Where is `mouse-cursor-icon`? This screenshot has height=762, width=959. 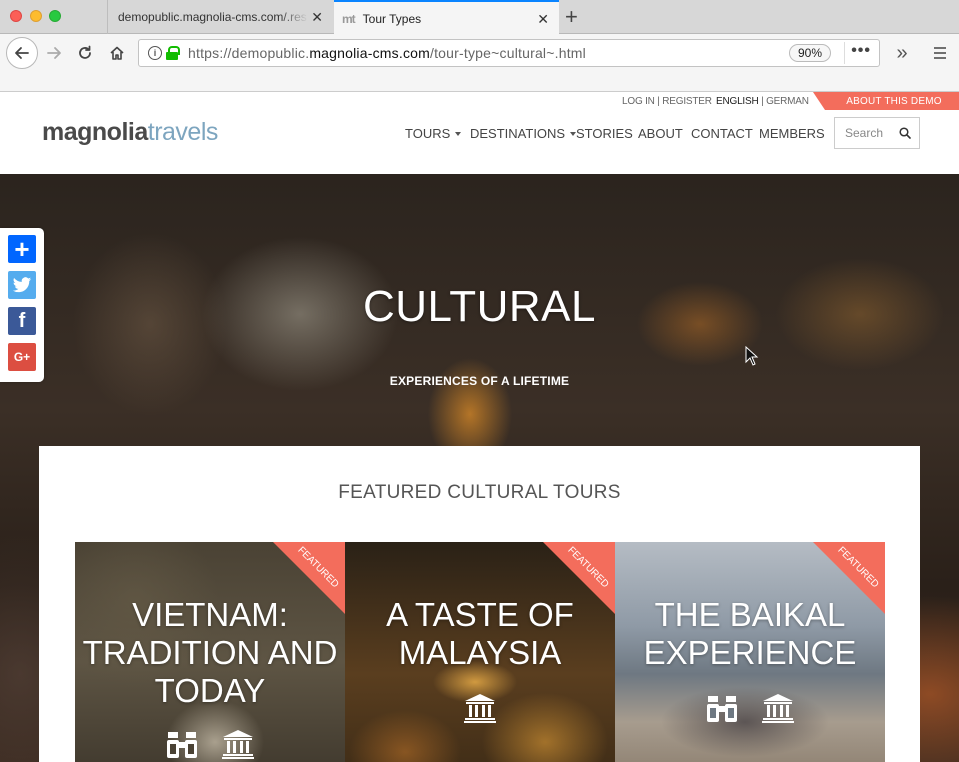
mouse-cursor-icon is located at coordinates (752, 356).